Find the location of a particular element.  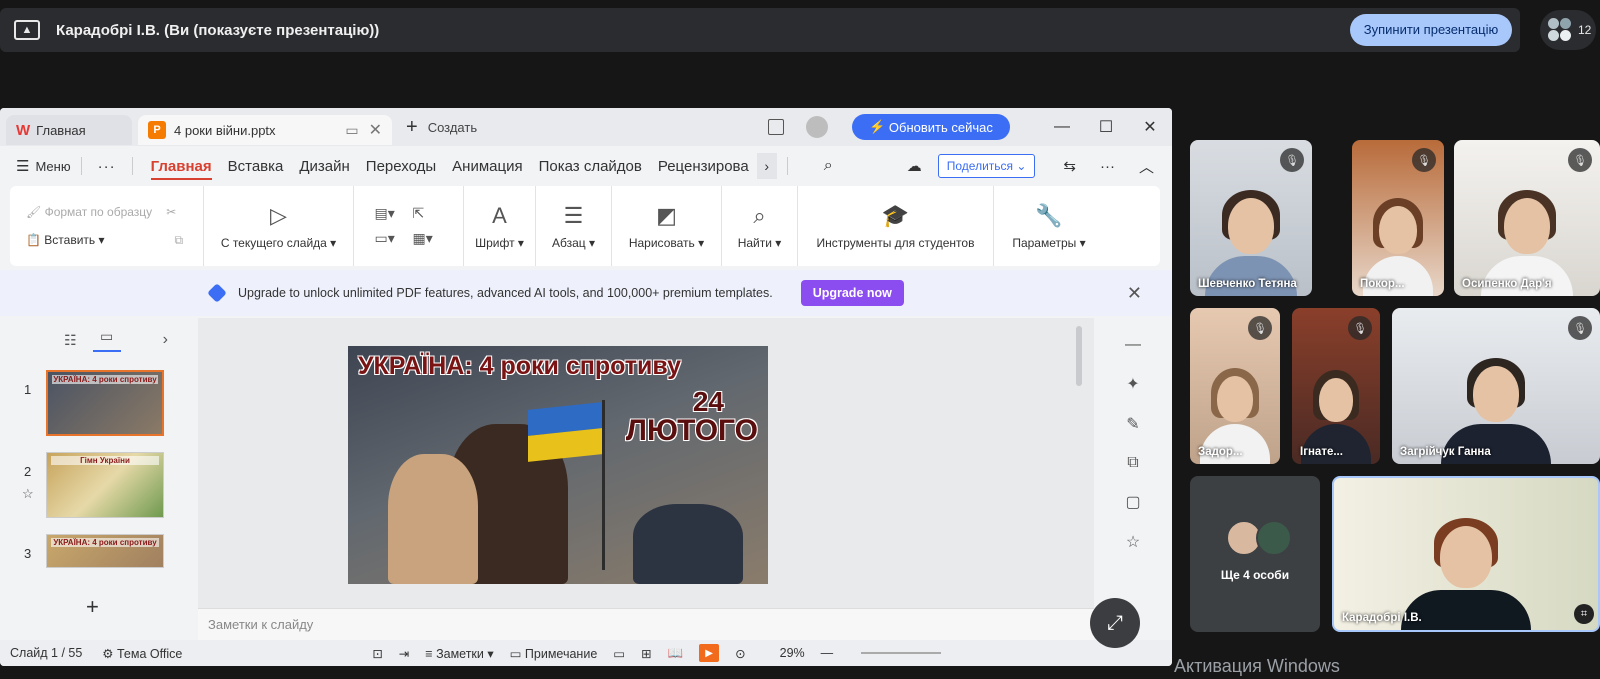

share-button: Поделиться ⌄ is located at coordinates (986, 166).